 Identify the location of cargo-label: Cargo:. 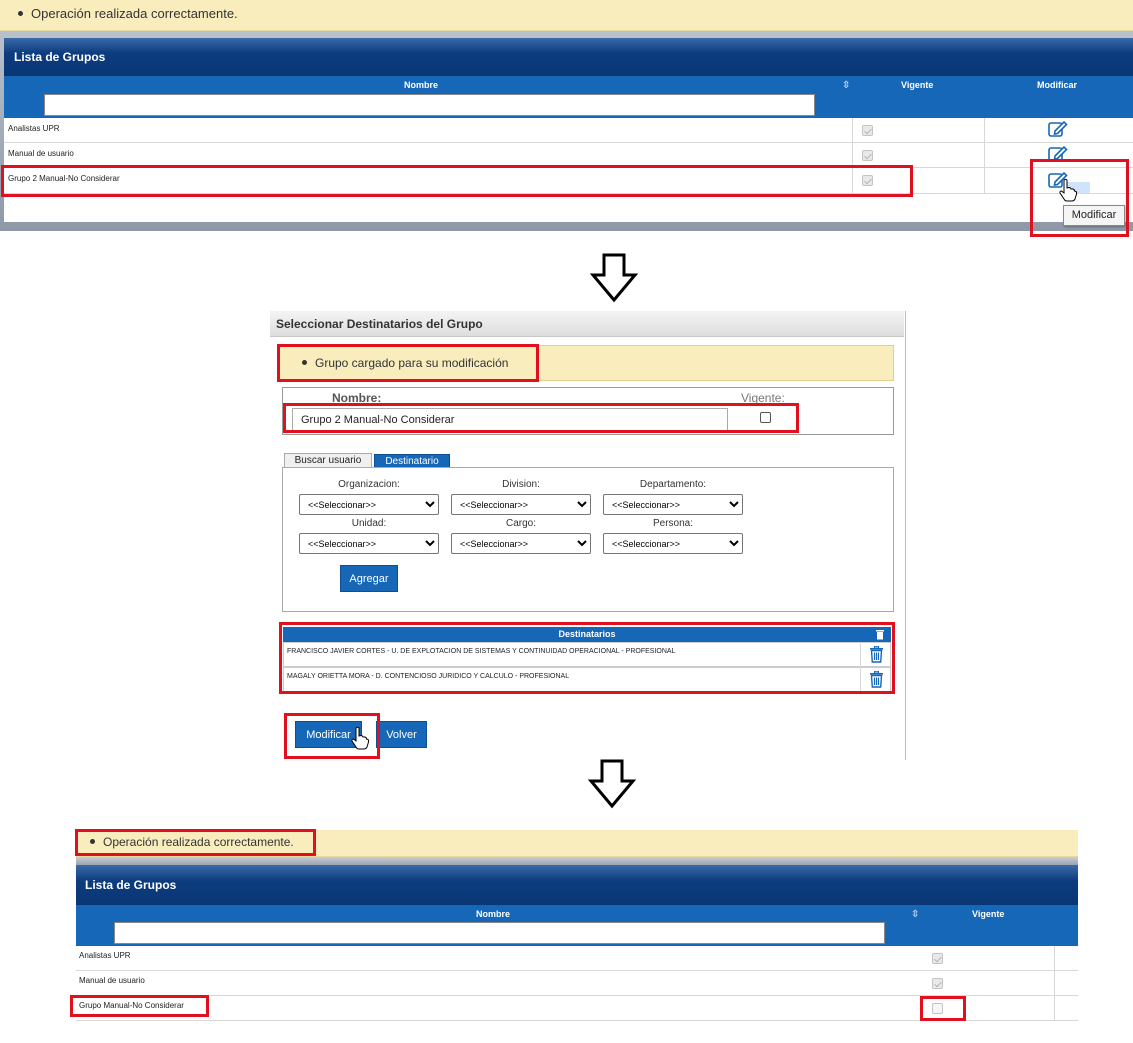
(520, 523).